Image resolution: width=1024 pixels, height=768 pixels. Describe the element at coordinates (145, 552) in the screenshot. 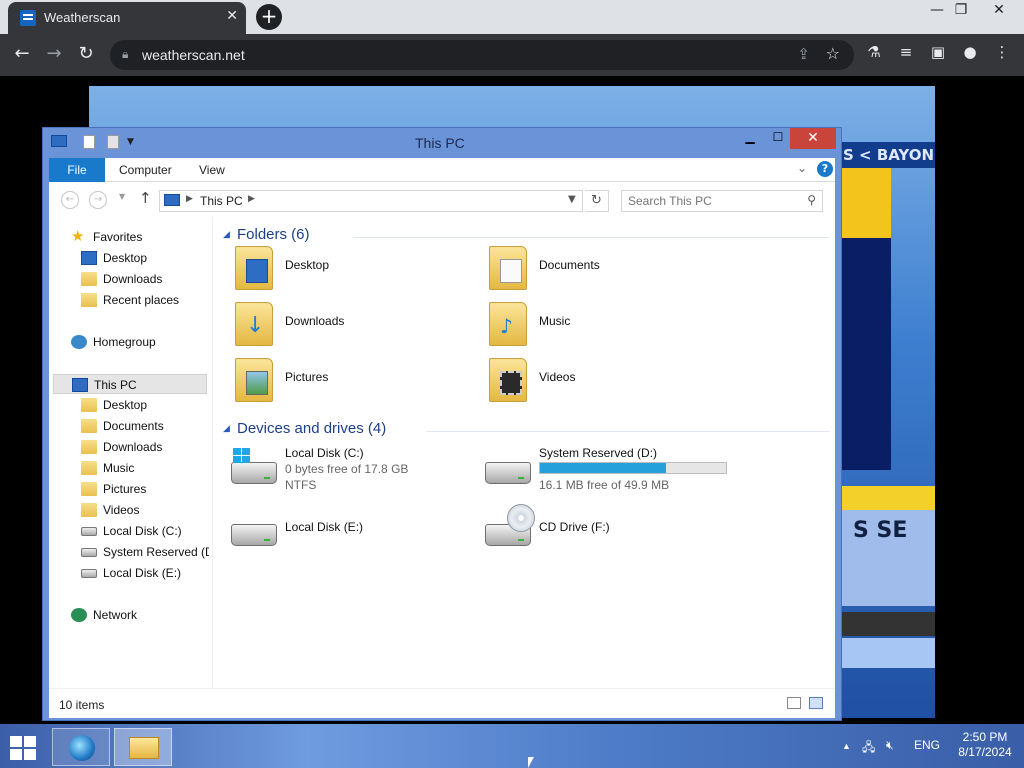

I see `nav-pc-disk-d: System Reserved (D:)` at that location.